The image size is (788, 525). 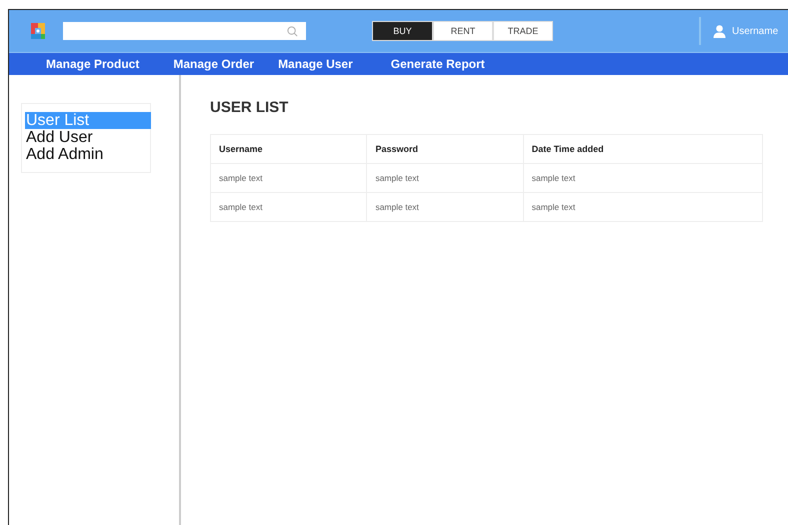 I want to click on sidebar-item: Add Admin, so click(x=88, y=154).